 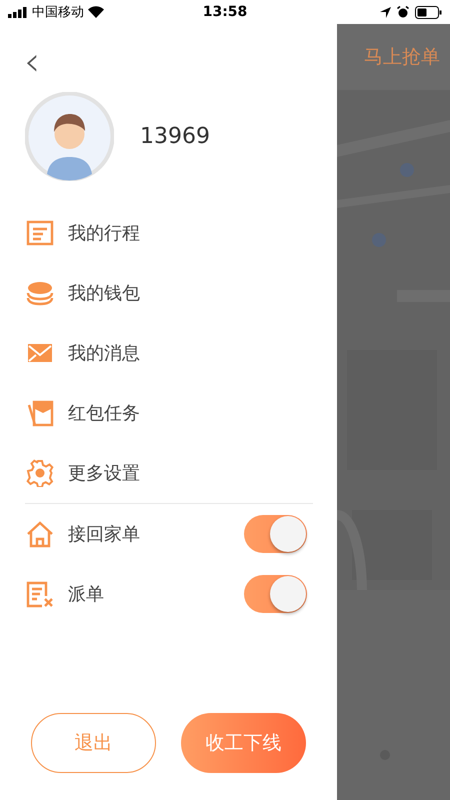 What do you see at coordinates (96, 12) in the screenshot?
I see `wifi-icon` at bounding box center [96, 12].